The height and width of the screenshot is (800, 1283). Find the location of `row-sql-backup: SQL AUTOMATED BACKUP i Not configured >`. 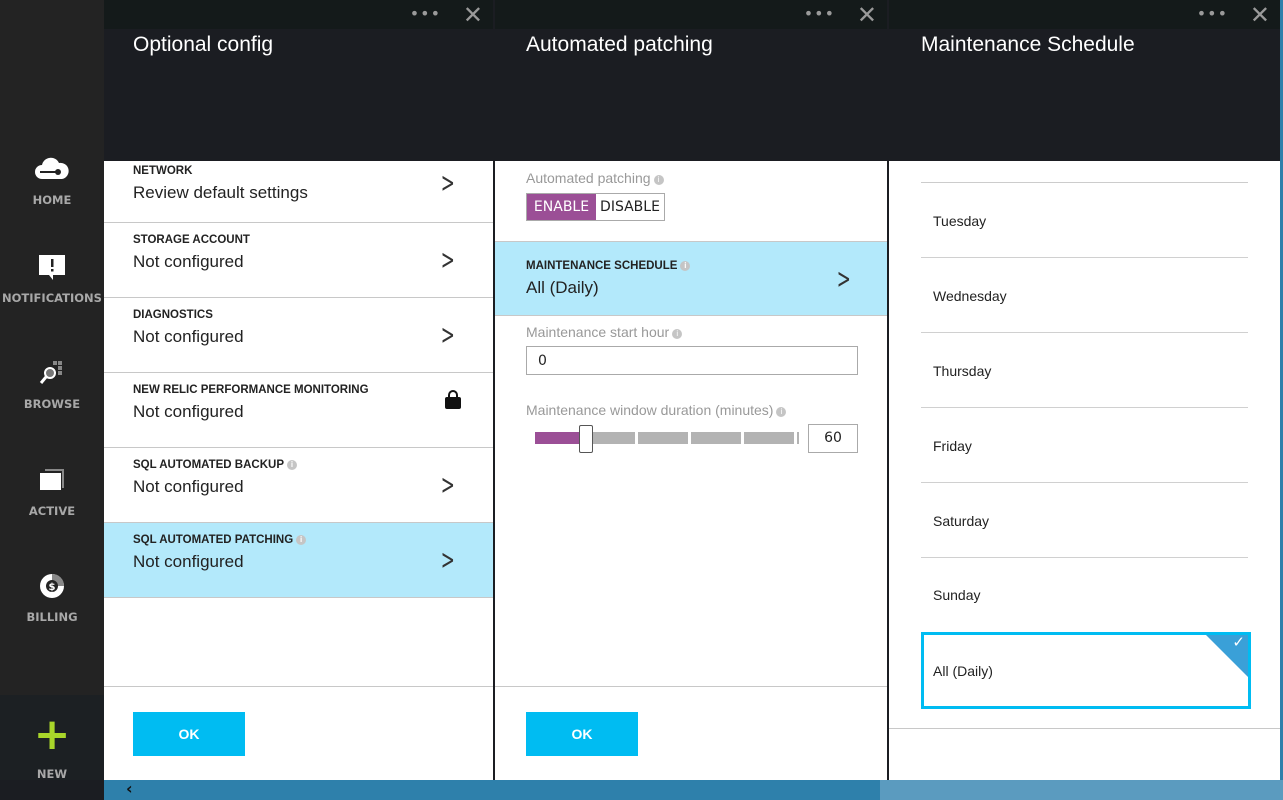

row-sql-backup: SQL AUTOMATED BACKUP i Not configured > is located at coordinates (298, 485).